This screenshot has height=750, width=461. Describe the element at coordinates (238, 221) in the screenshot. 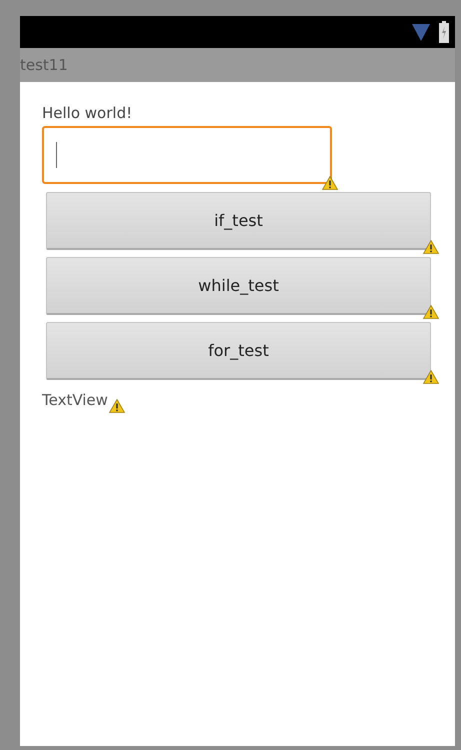

I see `test-button: if_test` at that location.